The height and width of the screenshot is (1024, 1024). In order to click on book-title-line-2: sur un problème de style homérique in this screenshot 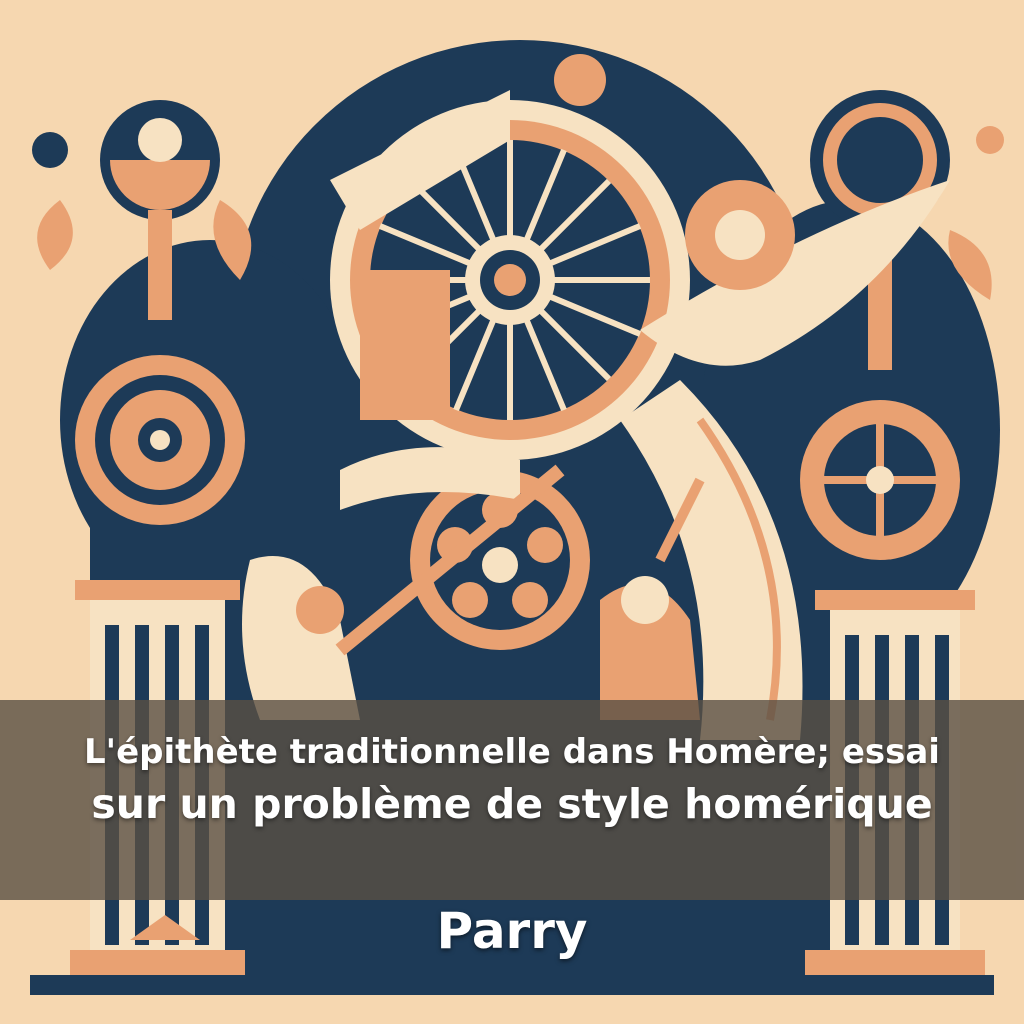, I will do `click(512, 804)`.